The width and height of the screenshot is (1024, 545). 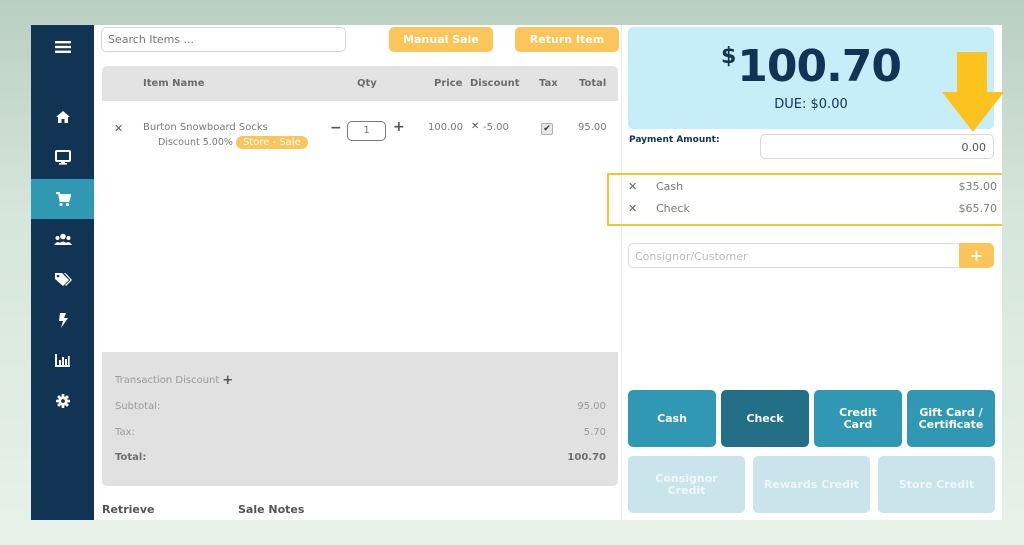 What do you see at coordinates (672, 418) in the screenshot?
I see `pay-cash-button: Cash` at bounding box center [672, 418].